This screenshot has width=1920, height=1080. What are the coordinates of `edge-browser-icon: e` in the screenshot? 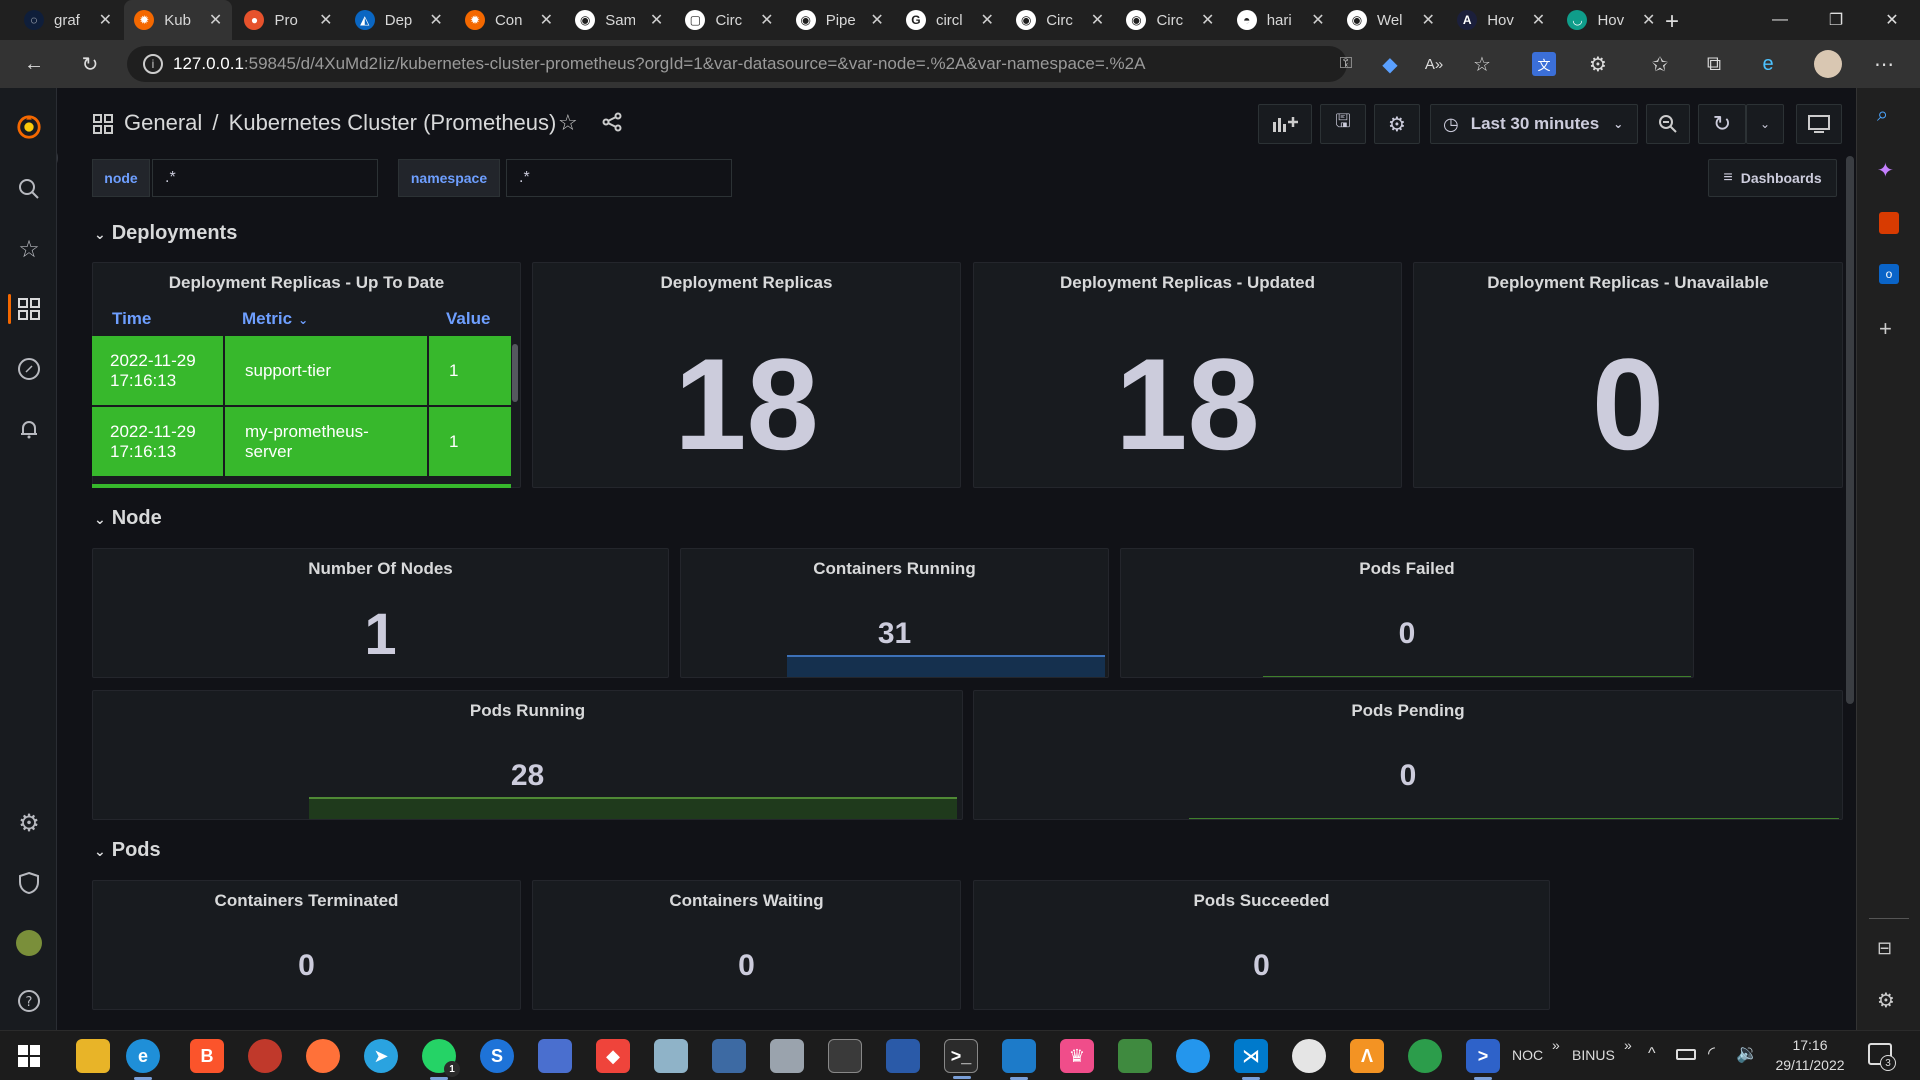 It's located at (143, 1059).